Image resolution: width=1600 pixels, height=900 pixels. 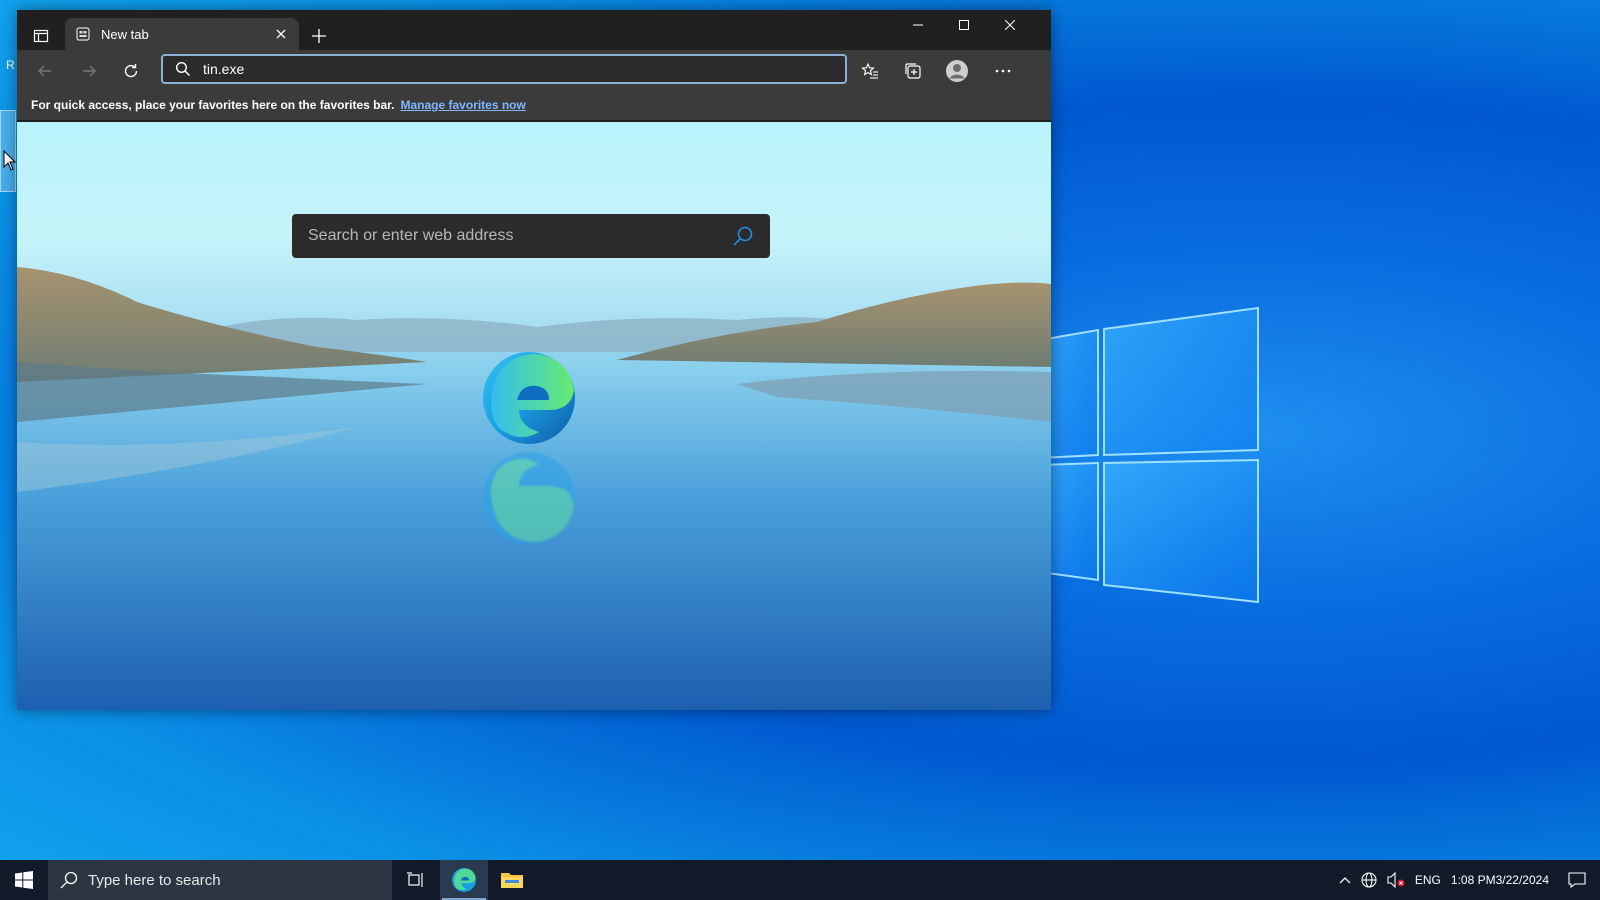 I want to click on minimize-icon, so click(x=918, y=25).